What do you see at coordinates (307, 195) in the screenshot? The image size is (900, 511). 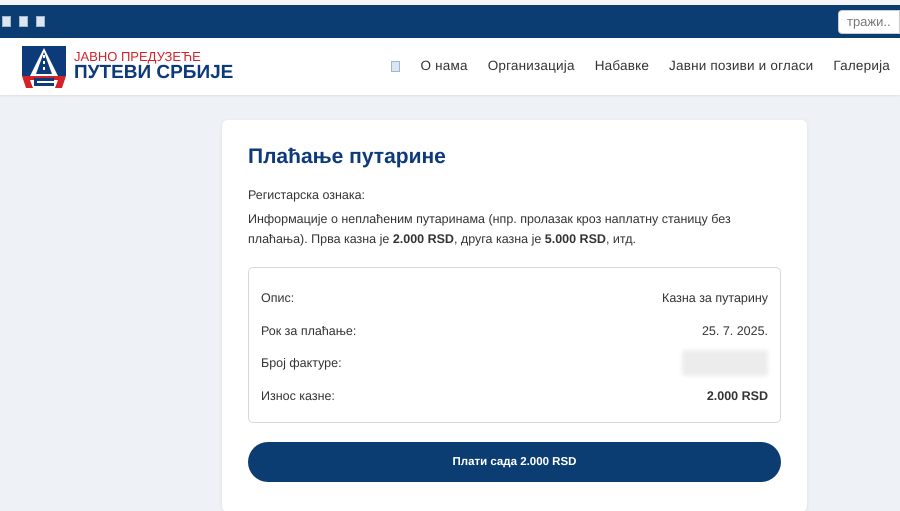 I see `plate-label: Регистарска ознака:` at bounding box center [307, 195].